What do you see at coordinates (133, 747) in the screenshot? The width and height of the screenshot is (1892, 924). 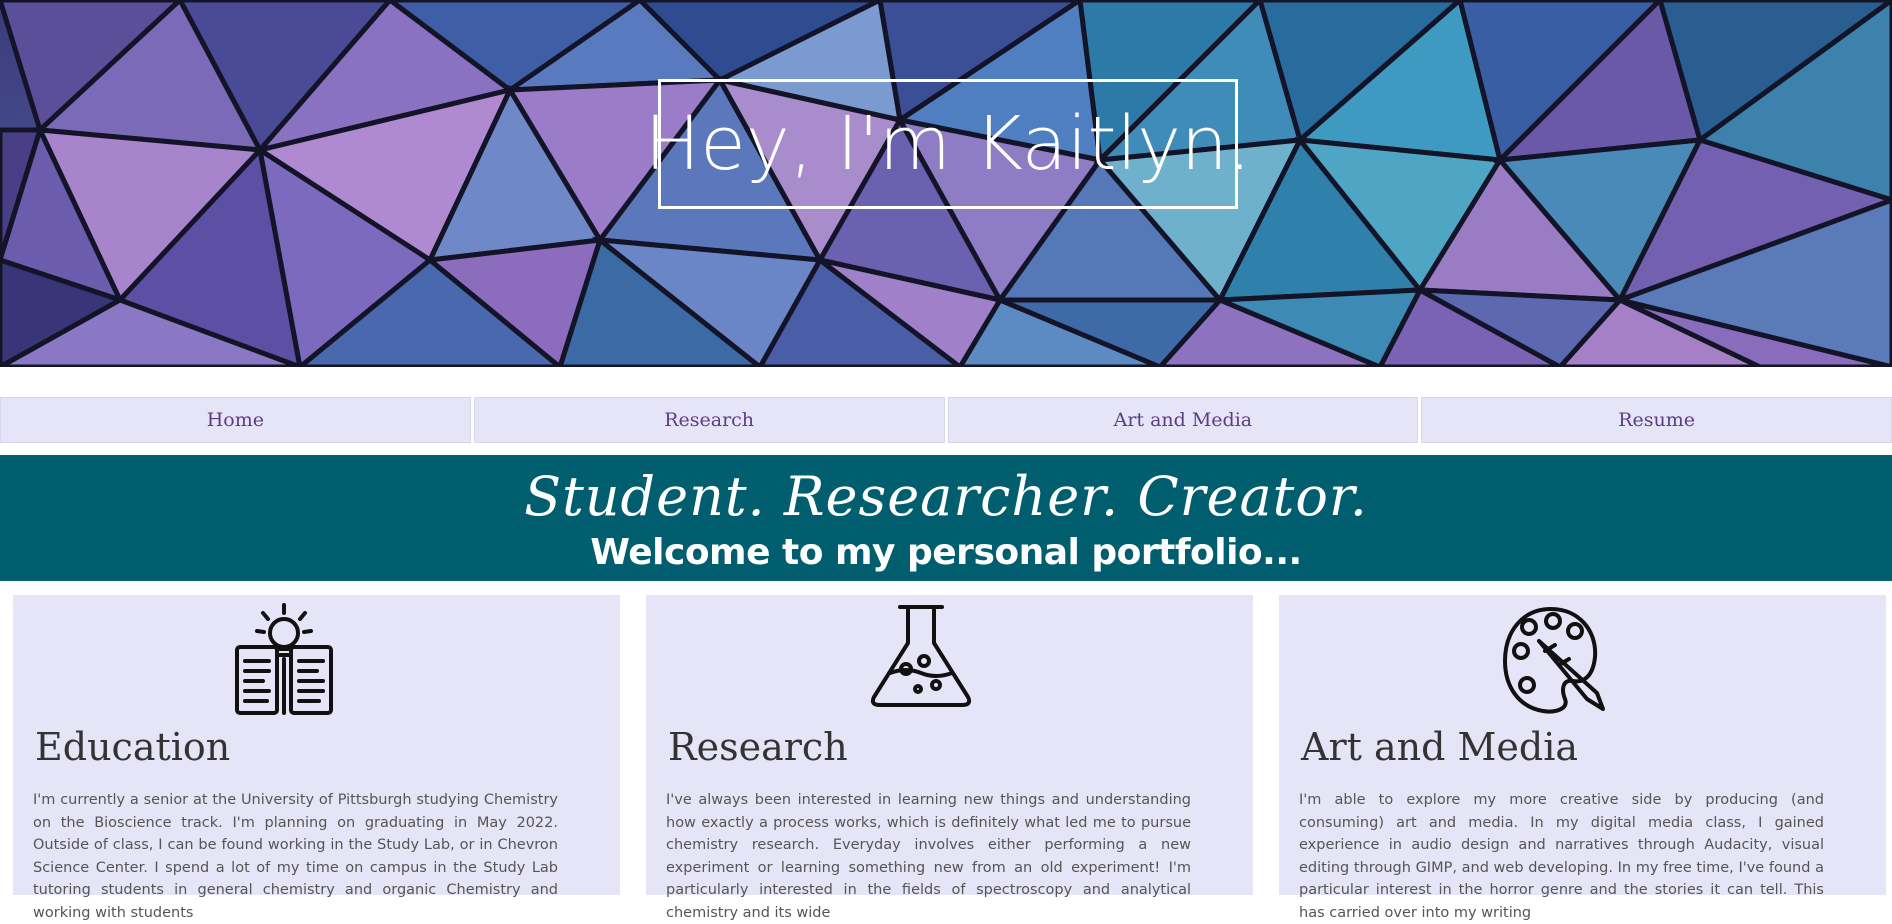 I see `education-heading: Education` at bounding box center [133, 747].